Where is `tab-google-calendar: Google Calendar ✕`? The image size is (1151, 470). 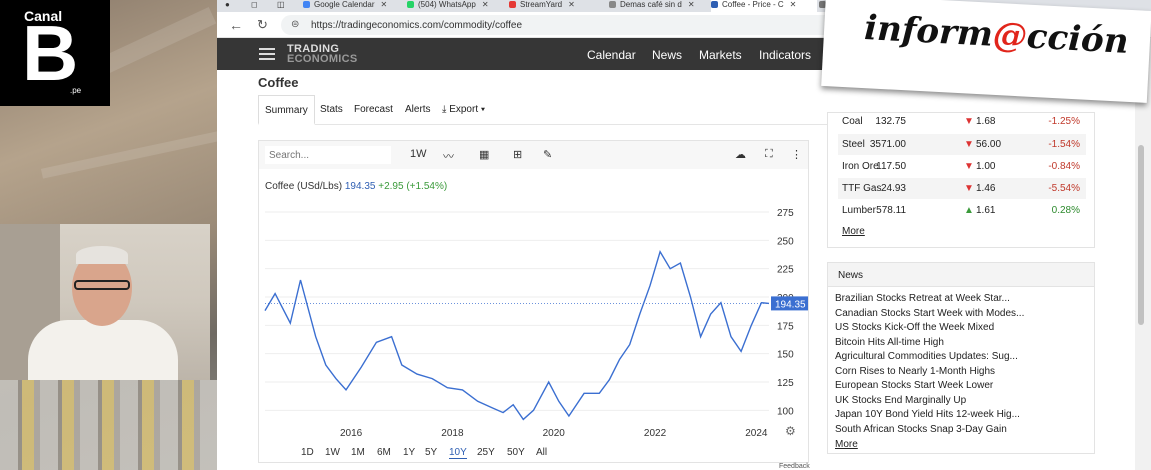 tab-google-calendar: Google Calendar ✕ is located at coordinates (353, 6).